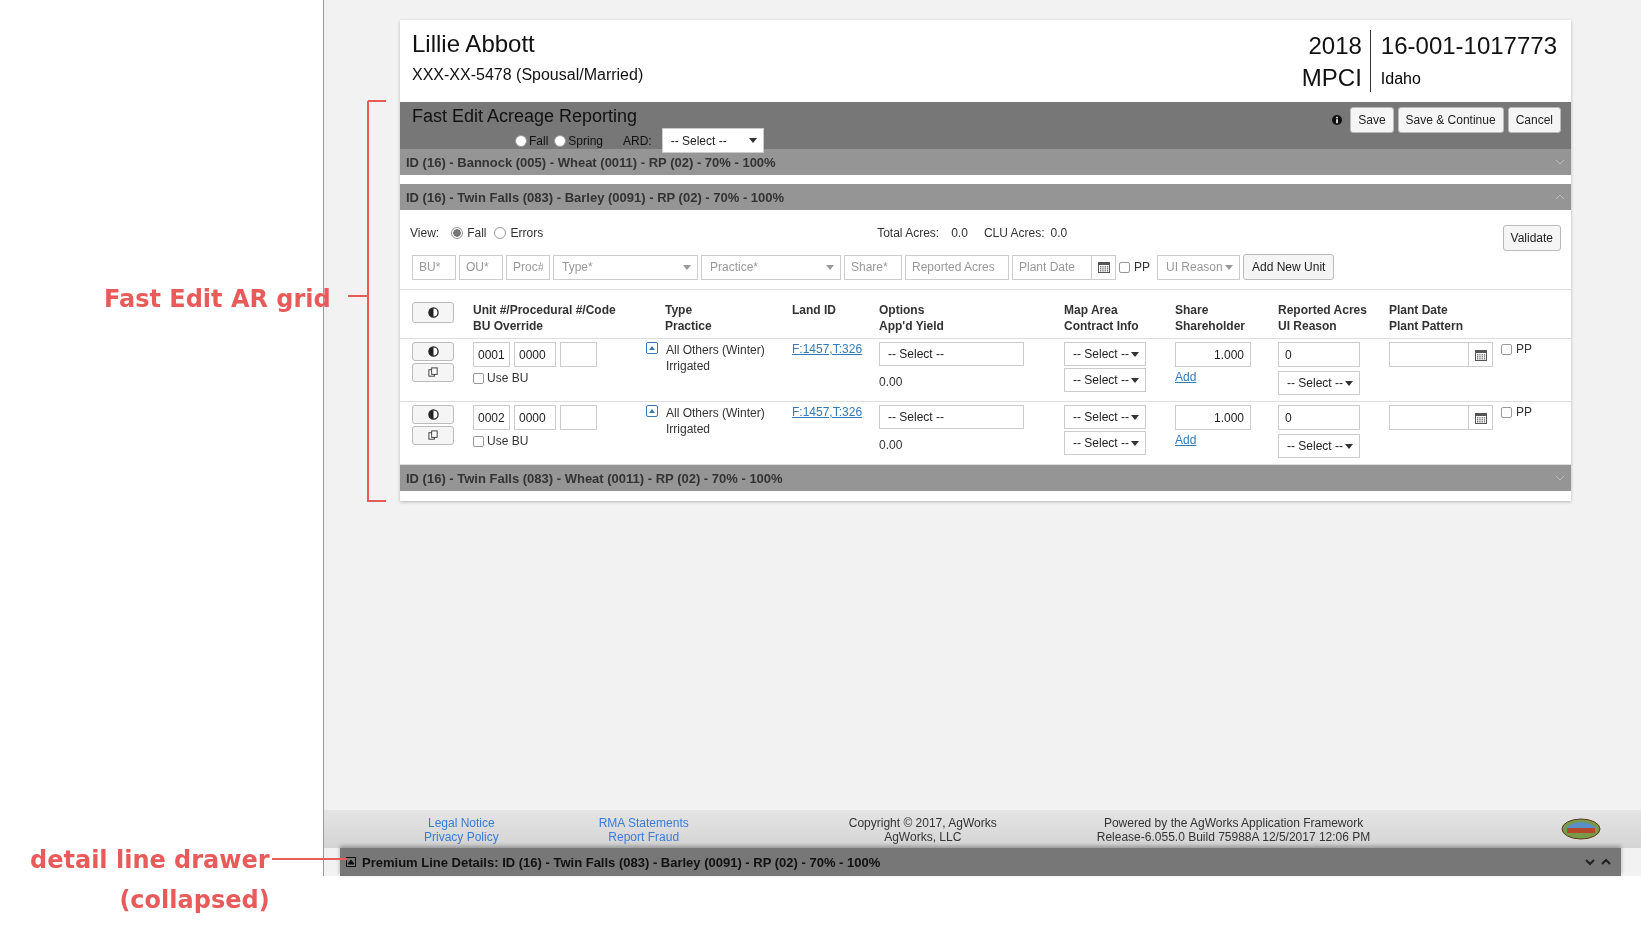  I want to click on entry-field: OU*, so click(481, 267).